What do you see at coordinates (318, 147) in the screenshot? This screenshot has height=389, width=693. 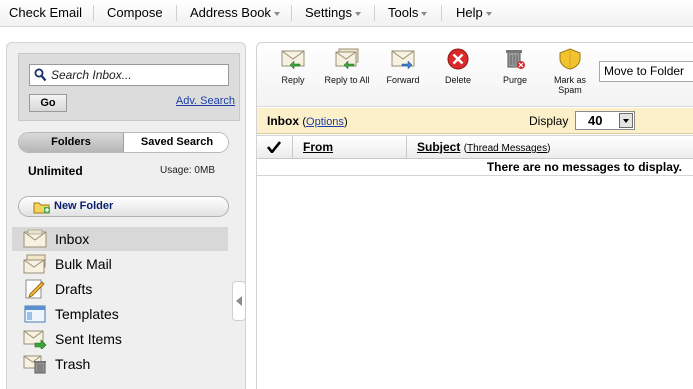 I see `from-column-label: From` at bounding box center [318, 147].